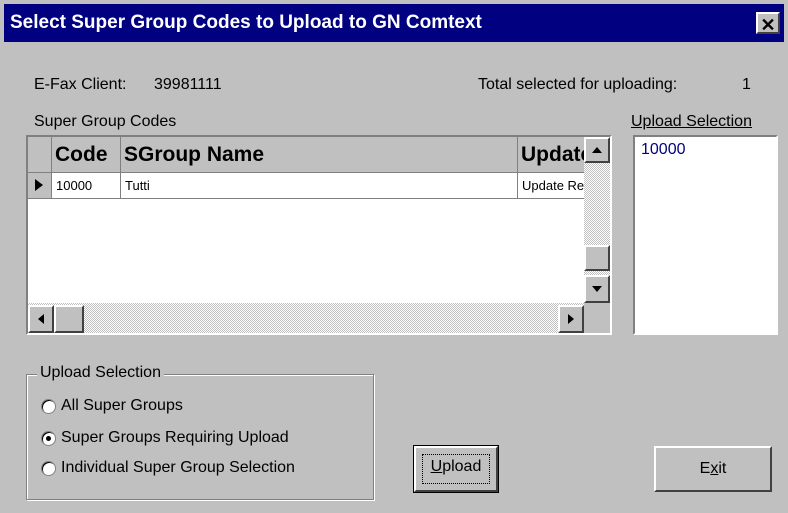 This screenshot has height=513, width=788. What do you see at coordinates (40, 155) in the screenshot?
I see `grid-corner-header` at bounding box center [40, 155].